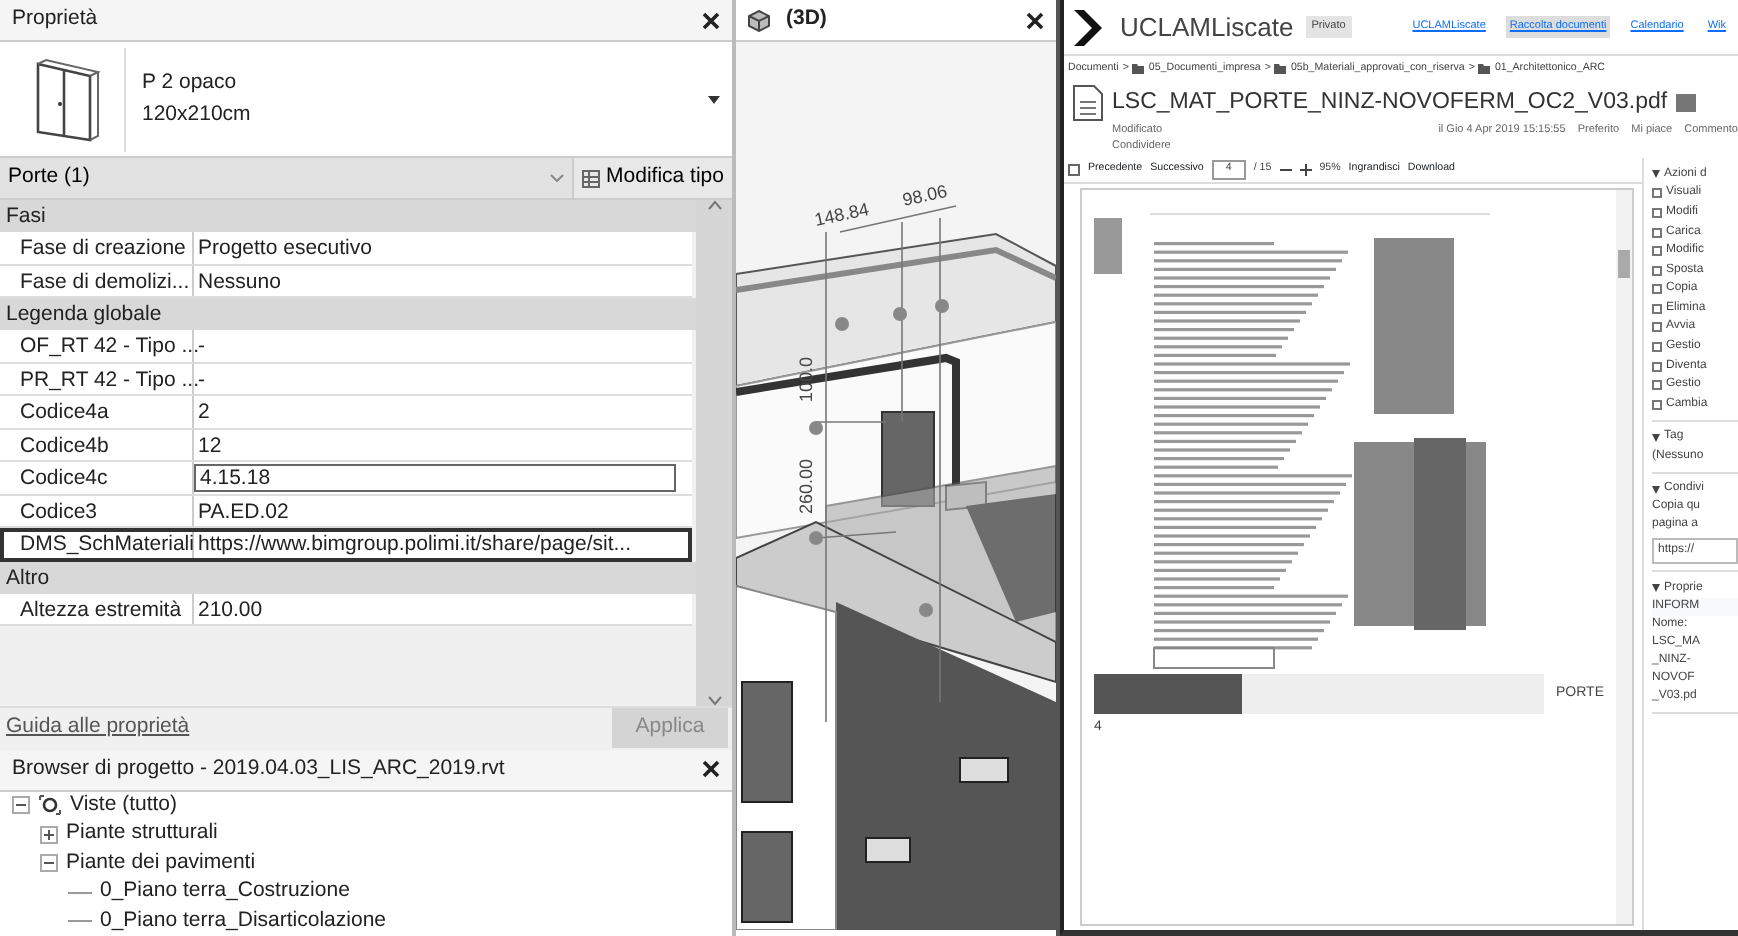 This screenshot has height=936, width=1738. I want to click on tree-item: 0_Piano terra_Costruzione, so click(225, 892).